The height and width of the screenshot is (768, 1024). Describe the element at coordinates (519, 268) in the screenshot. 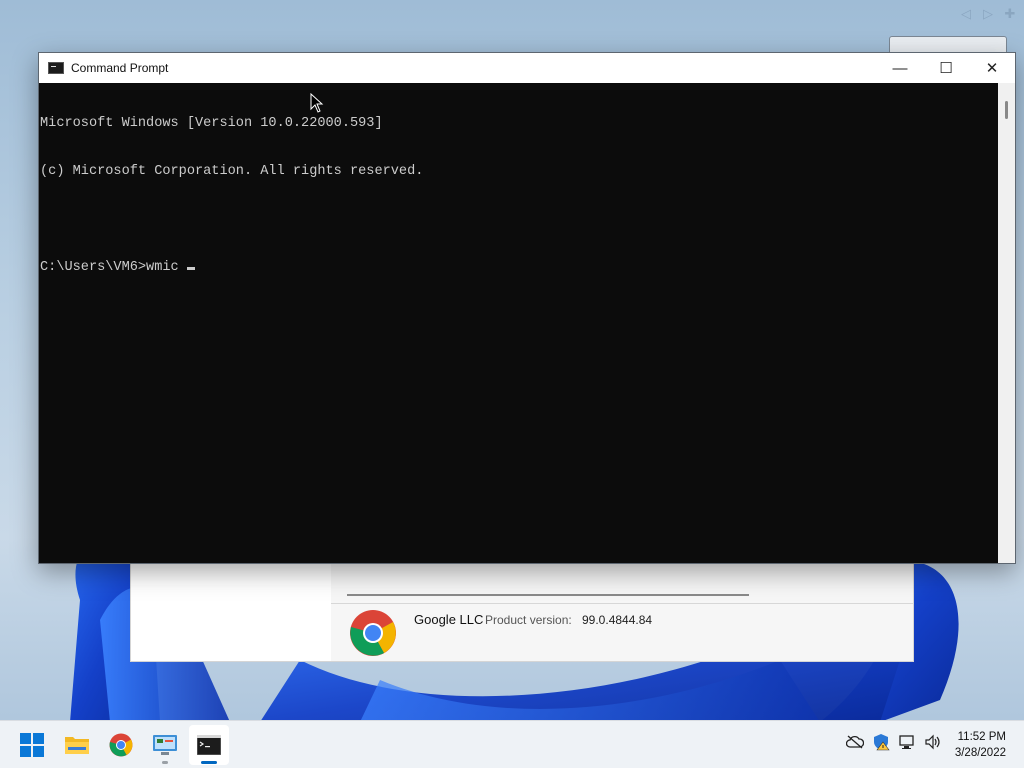

I see `console-prompt-line: C:\Users\VM6>wmic` at that location.